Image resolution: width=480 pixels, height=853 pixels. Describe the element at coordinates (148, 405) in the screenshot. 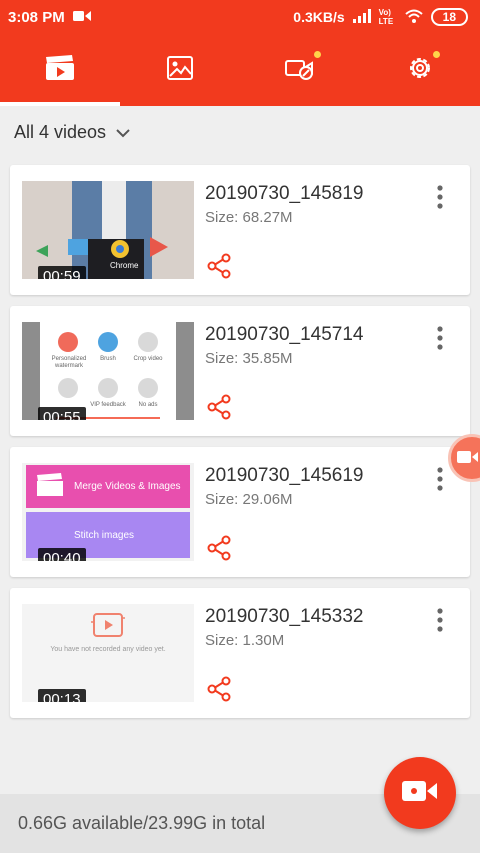

I see `thumb-label: No ads` at that location.